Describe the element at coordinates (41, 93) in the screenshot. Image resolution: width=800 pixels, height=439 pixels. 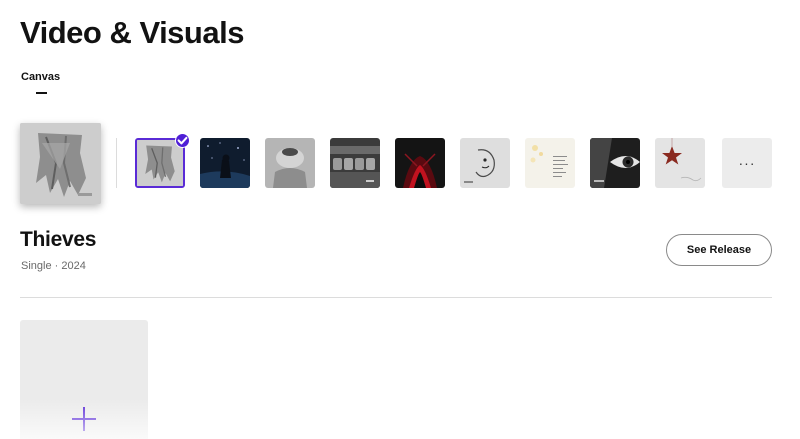
I see `tab-canvas-indicator` at that location.